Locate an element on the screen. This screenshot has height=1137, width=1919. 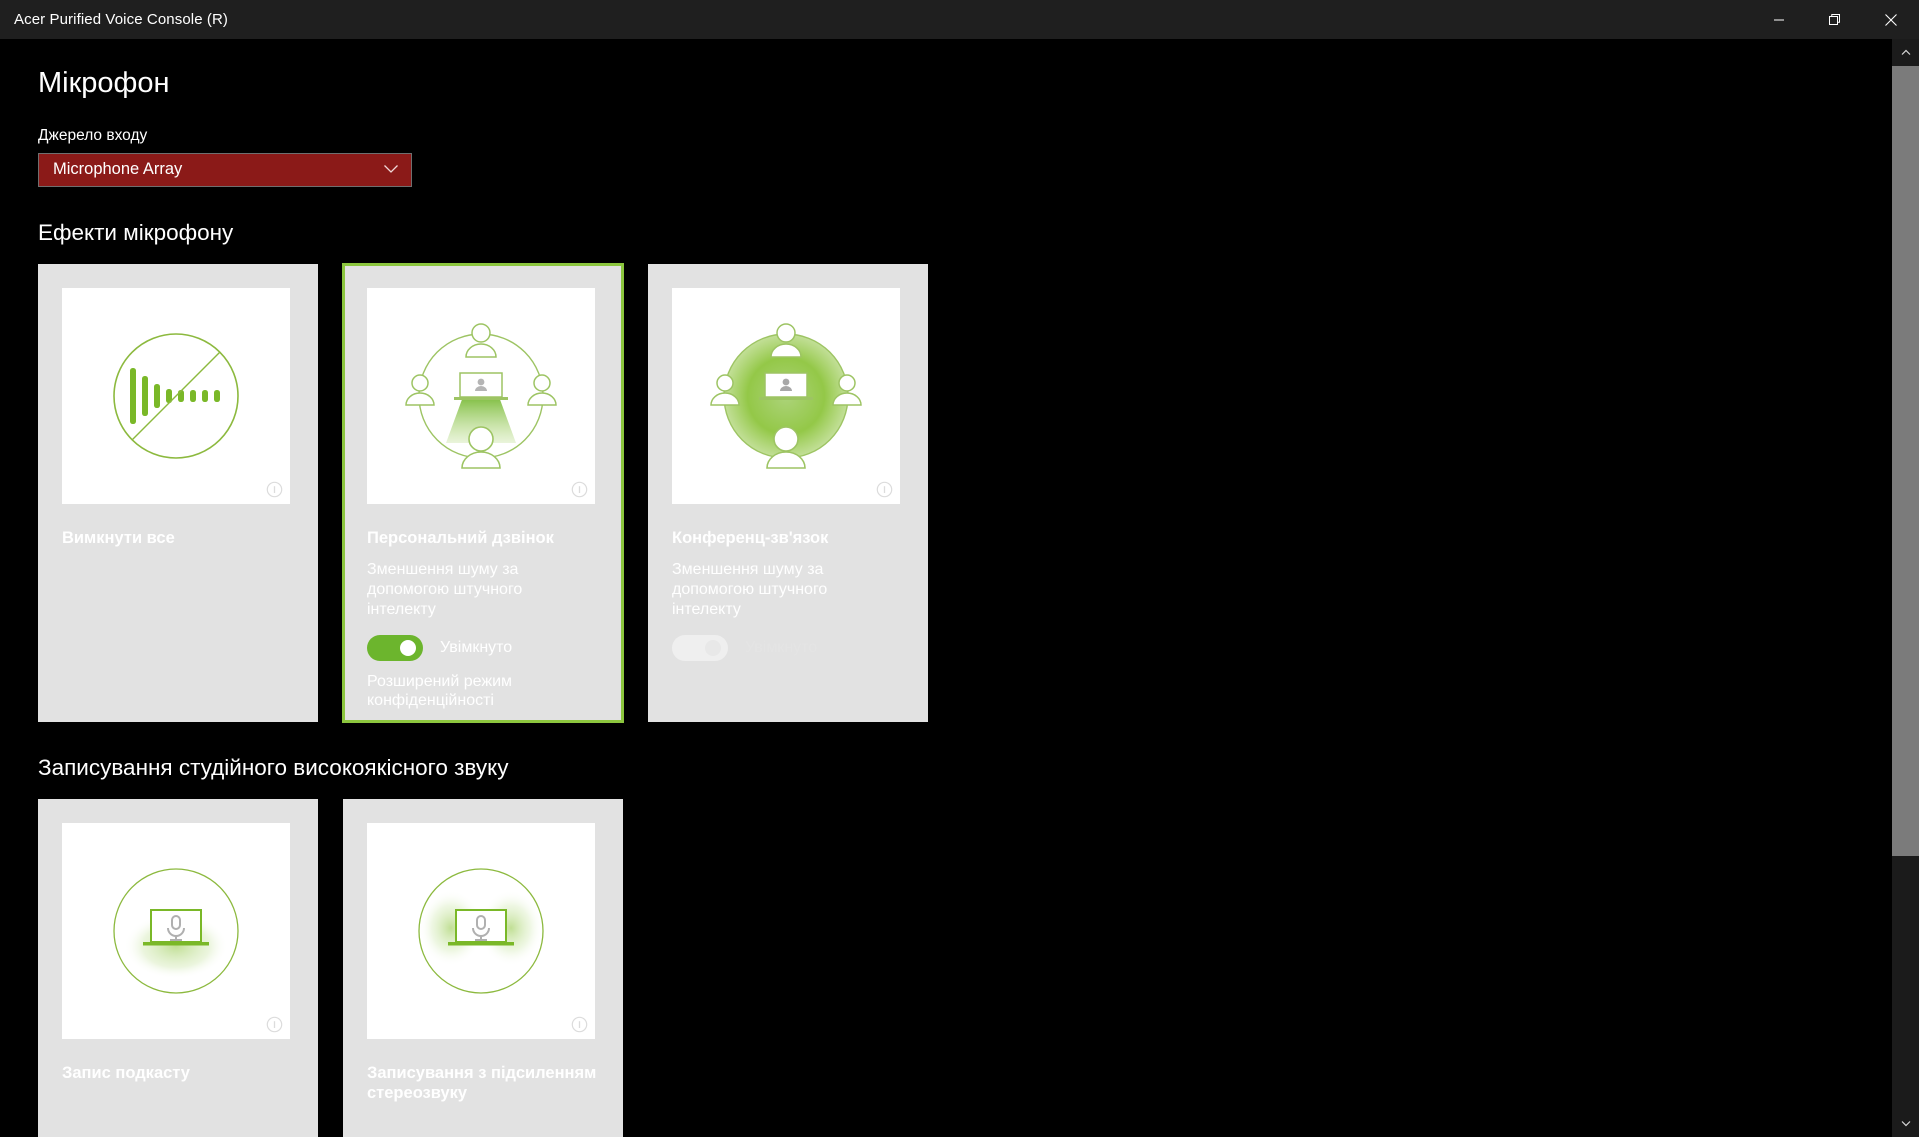
effect-card-mute-all: Вимкнути все is located at coordinates (178, 492).